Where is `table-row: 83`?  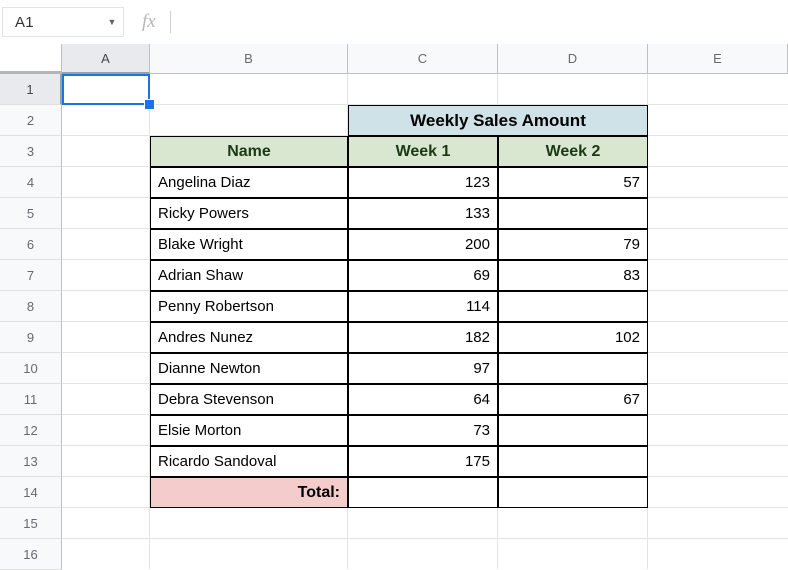 table-row: 83 is located at coordinates (573, 275).